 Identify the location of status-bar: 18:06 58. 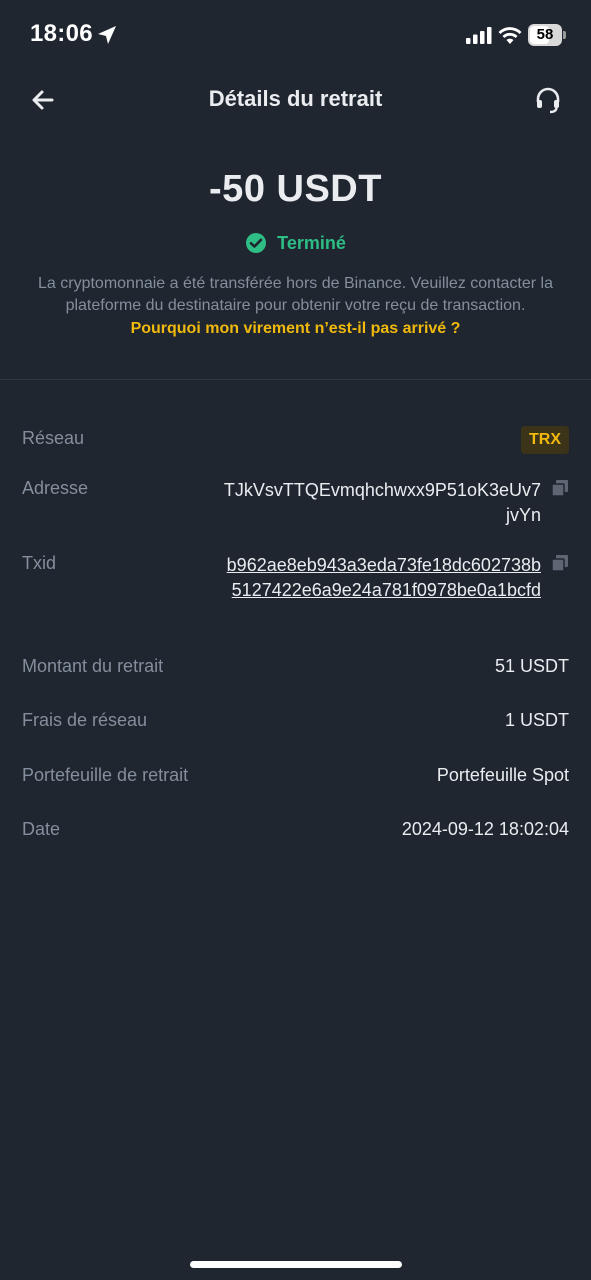
(295, 35).